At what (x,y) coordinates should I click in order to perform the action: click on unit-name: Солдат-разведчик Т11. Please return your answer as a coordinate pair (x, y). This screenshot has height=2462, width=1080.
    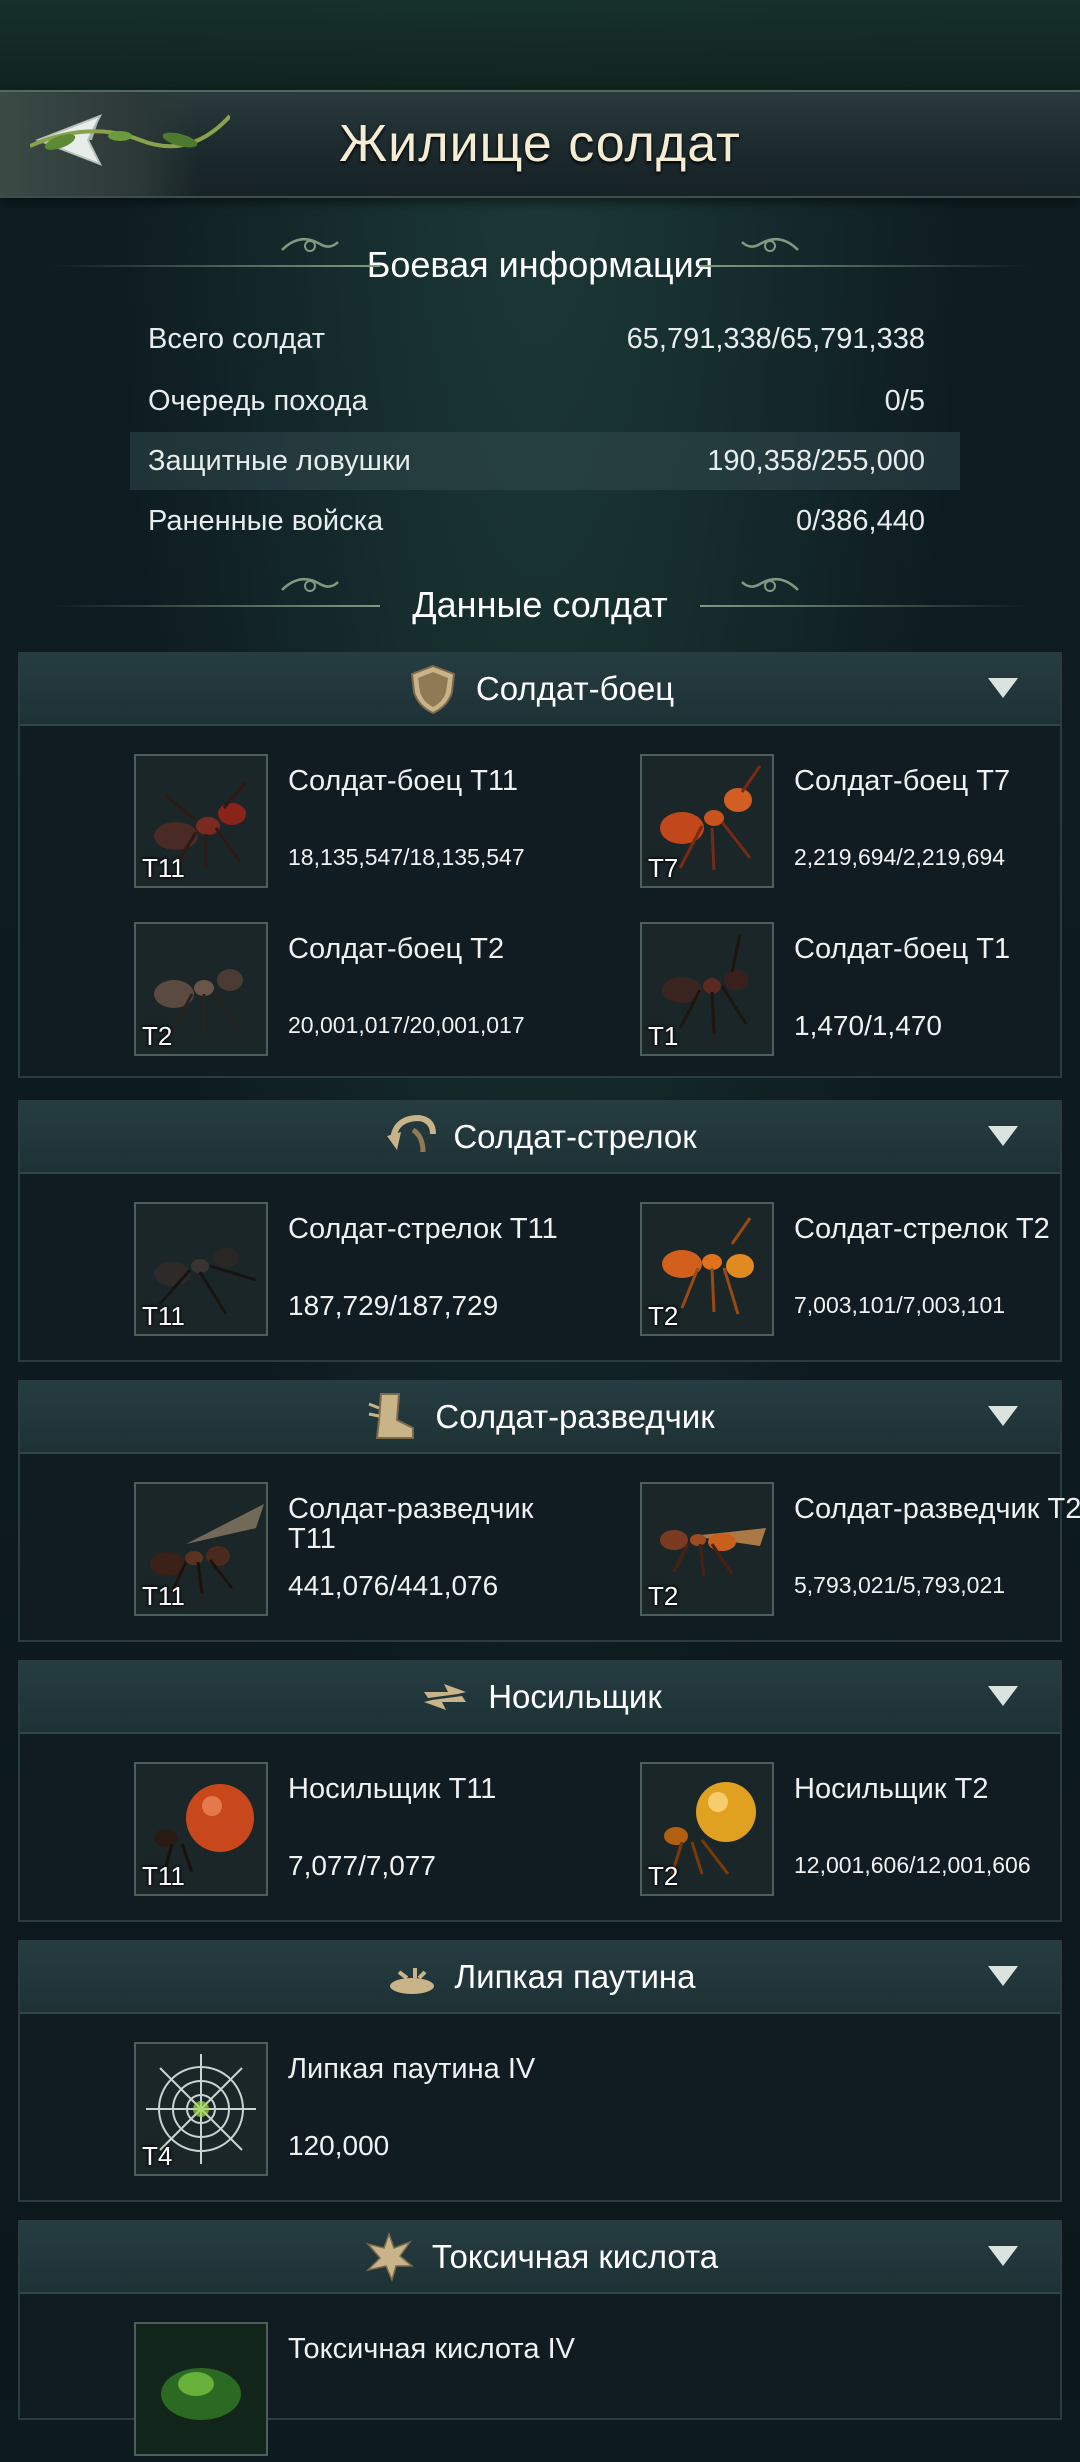
    Looking at the image, I should click on (411, 1524).